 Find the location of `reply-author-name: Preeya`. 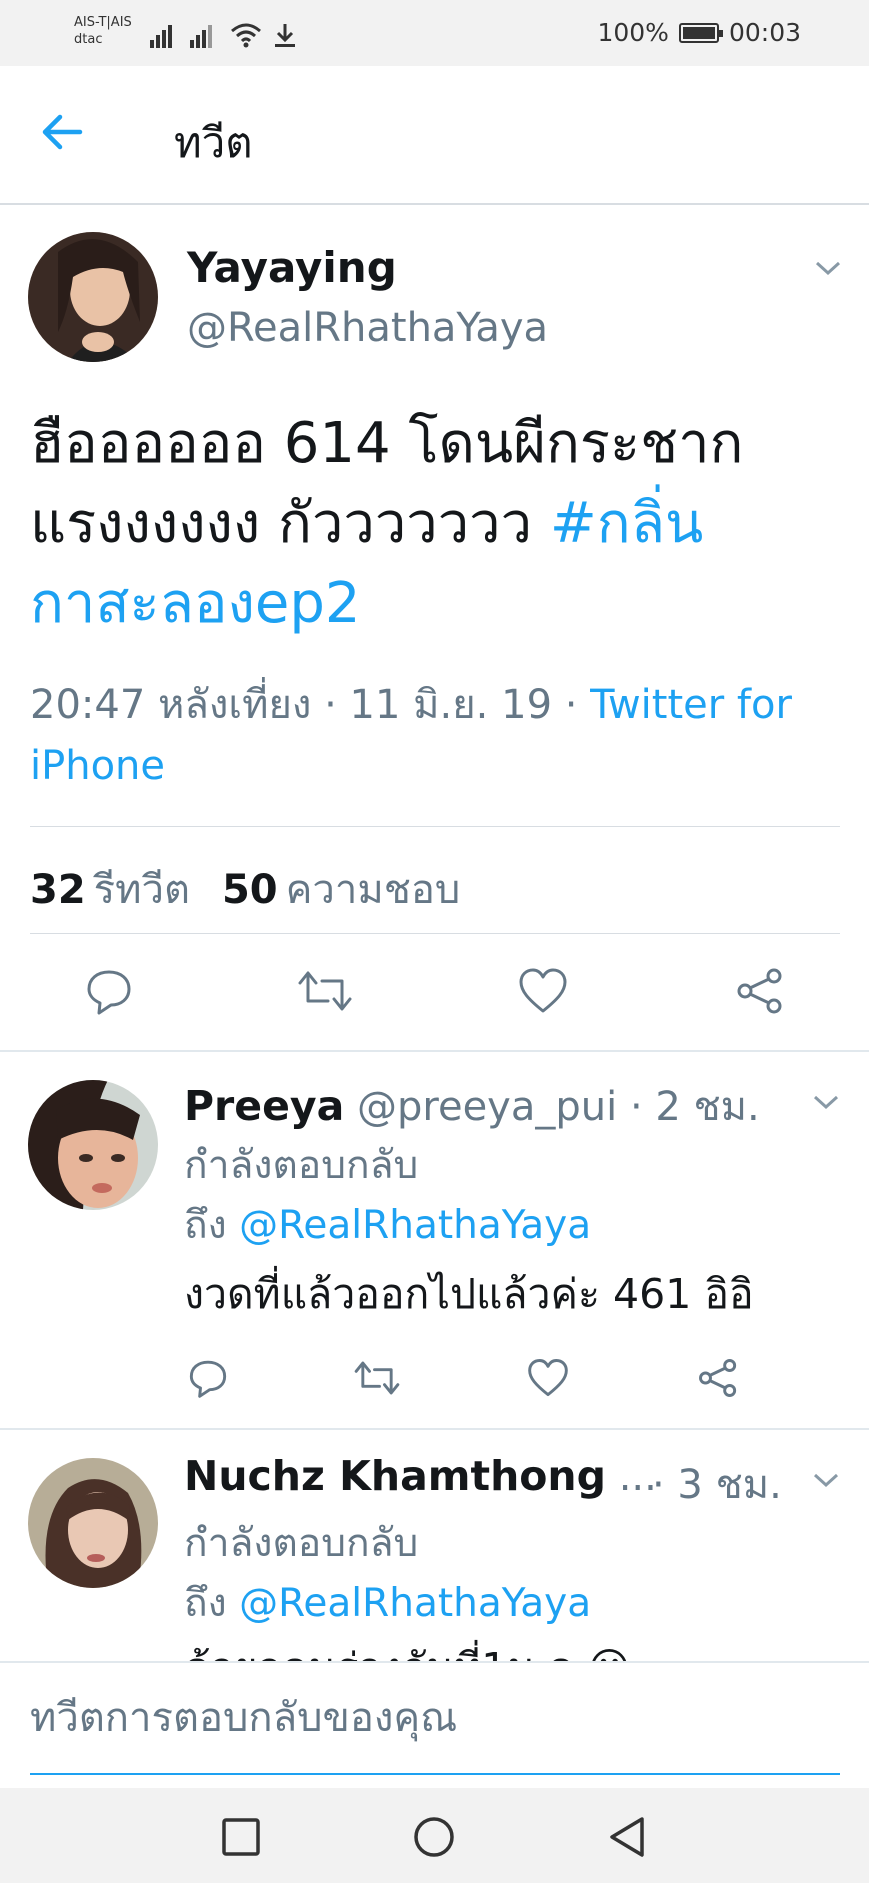

reply-author-name: Preeya is located at coordinates (264, 1106).